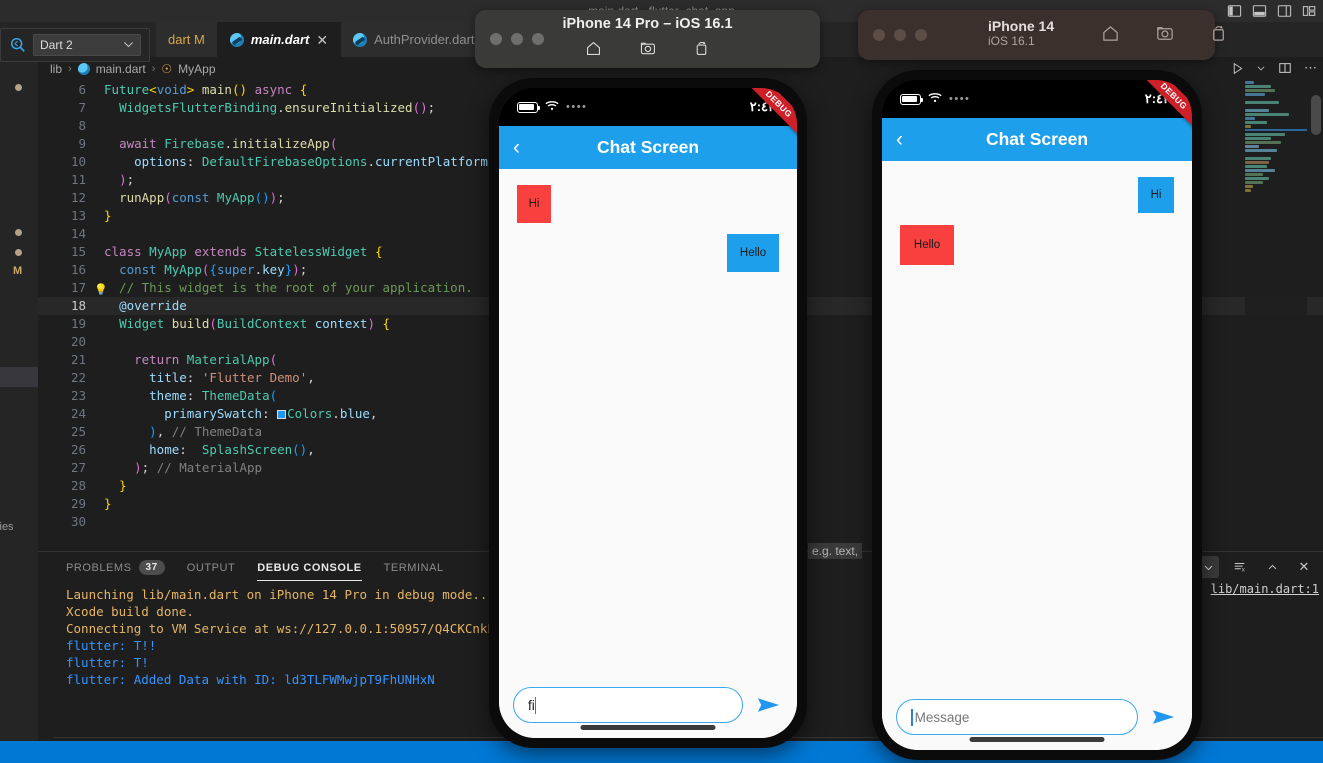  I want to click on breadcrumb-symbol: MyApp, so click(196, 69).